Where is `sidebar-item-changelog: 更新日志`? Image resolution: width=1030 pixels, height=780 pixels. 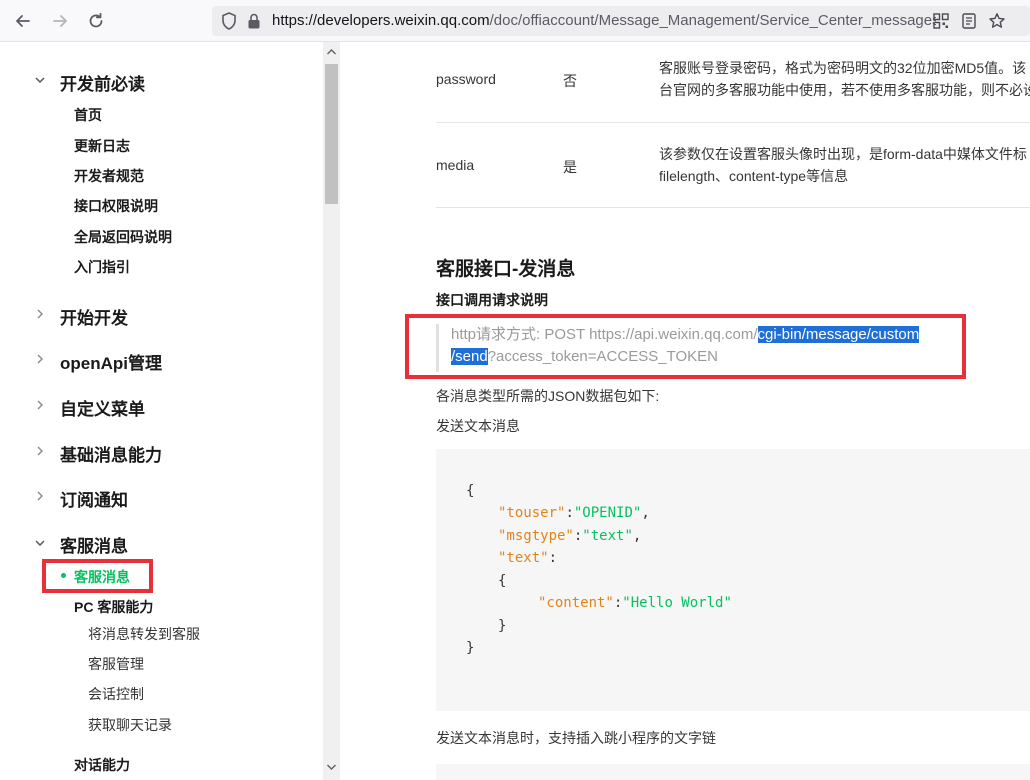 sidebar-item-changelog: 更新日志 is located at coordinates (102, 146).